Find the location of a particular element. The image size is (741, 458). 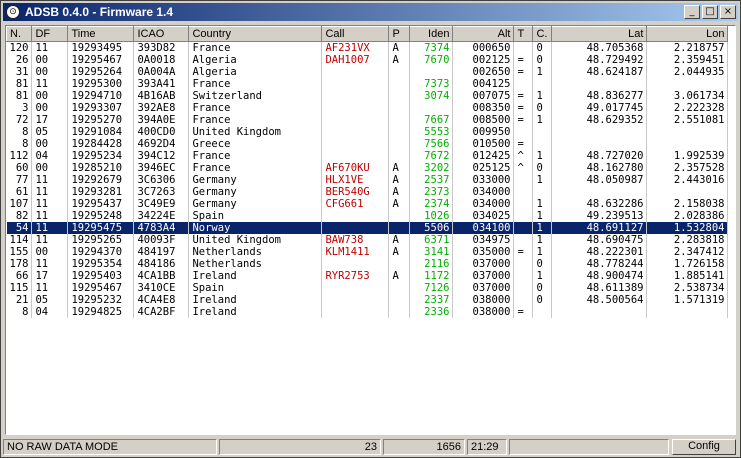

cell-iden: 7566 is located at coordinates (431, 144).